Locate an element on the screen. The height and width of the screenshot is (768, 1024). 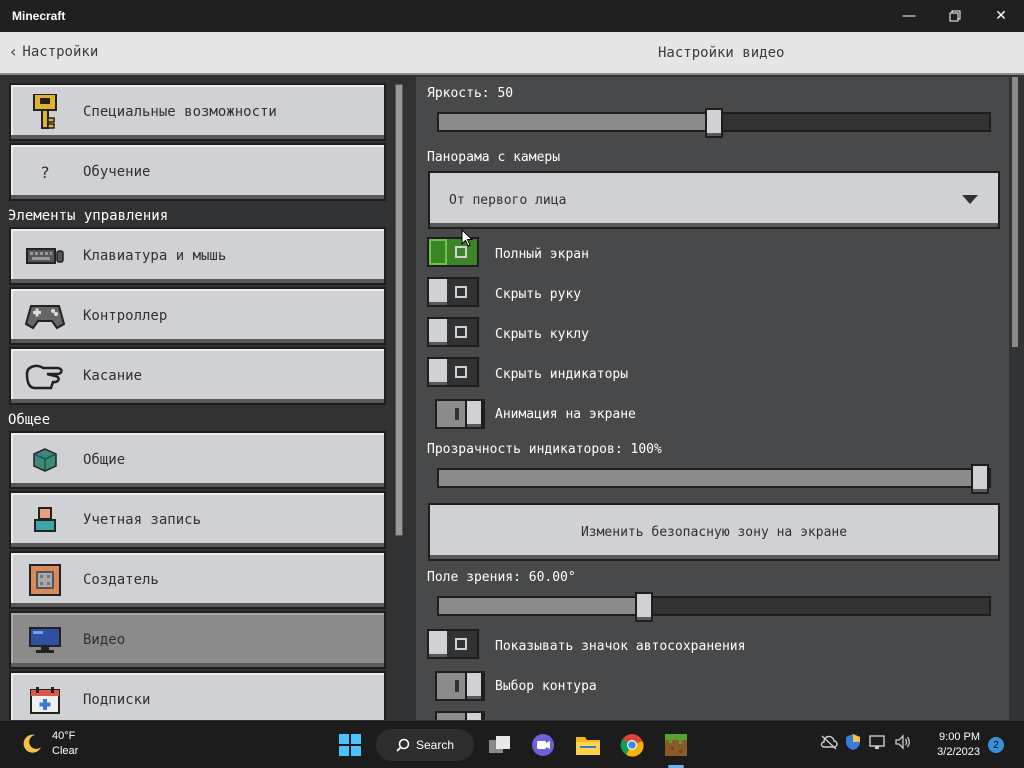
question-icon: ? is located at coordinates (45, 172).